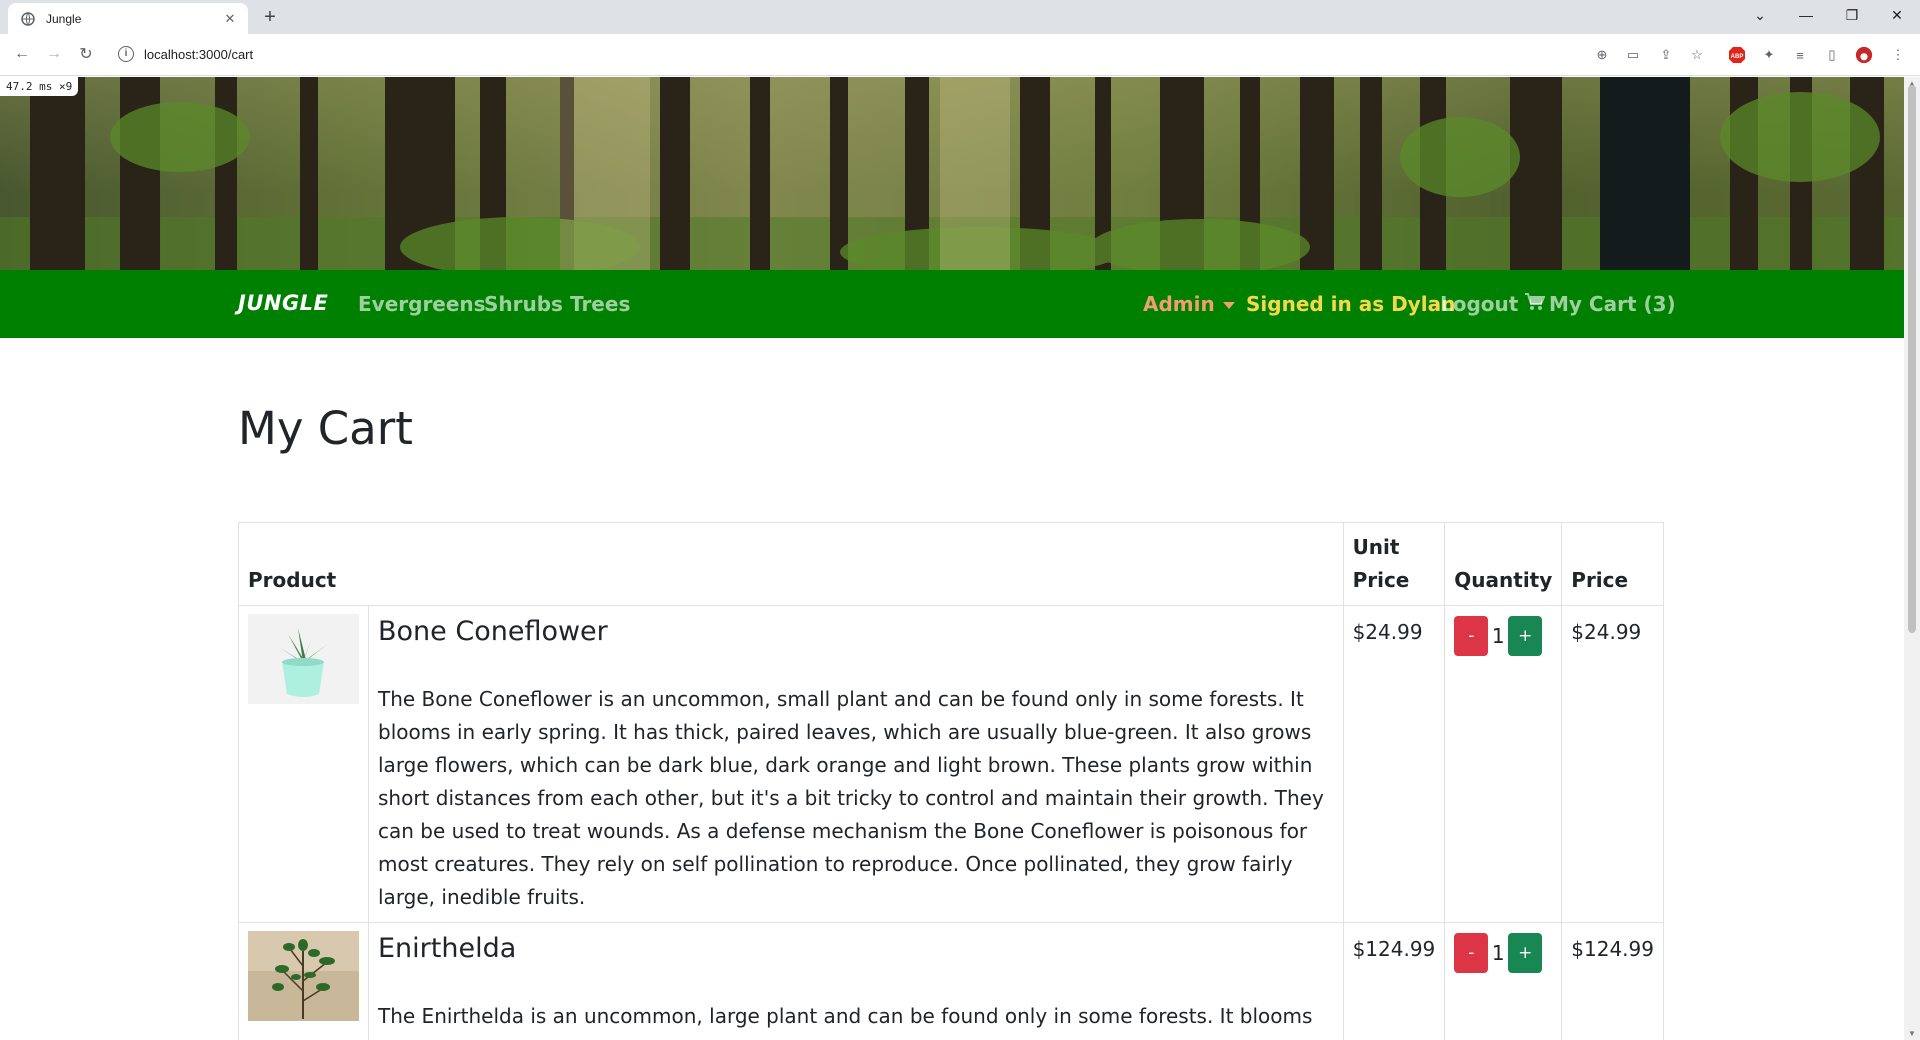 The width and height of the screenshot is (1920, 1040). I want to click on address-bar: i localhost:3000/cart, so click(910, 54).